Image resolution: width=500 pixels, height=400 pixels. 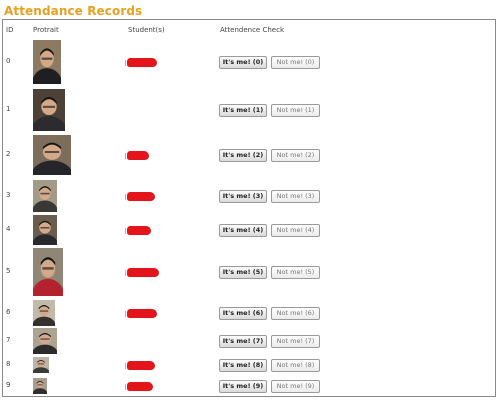 I want to click on its-me-button: It's me! (1), so click(x=243, y=110).